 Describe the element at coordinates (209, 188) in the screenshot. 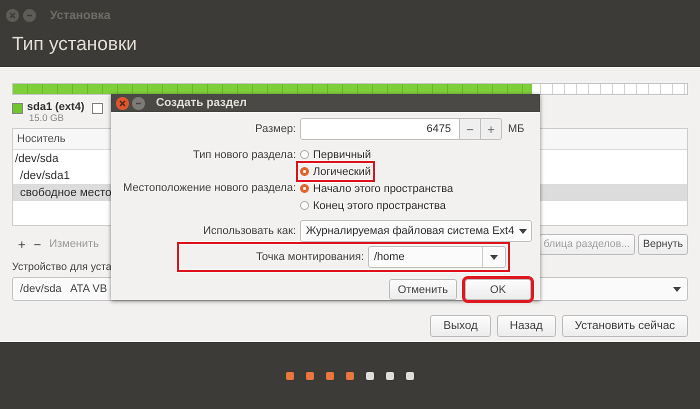

I see `field-label: Местоположение нового раздела:` at that location.